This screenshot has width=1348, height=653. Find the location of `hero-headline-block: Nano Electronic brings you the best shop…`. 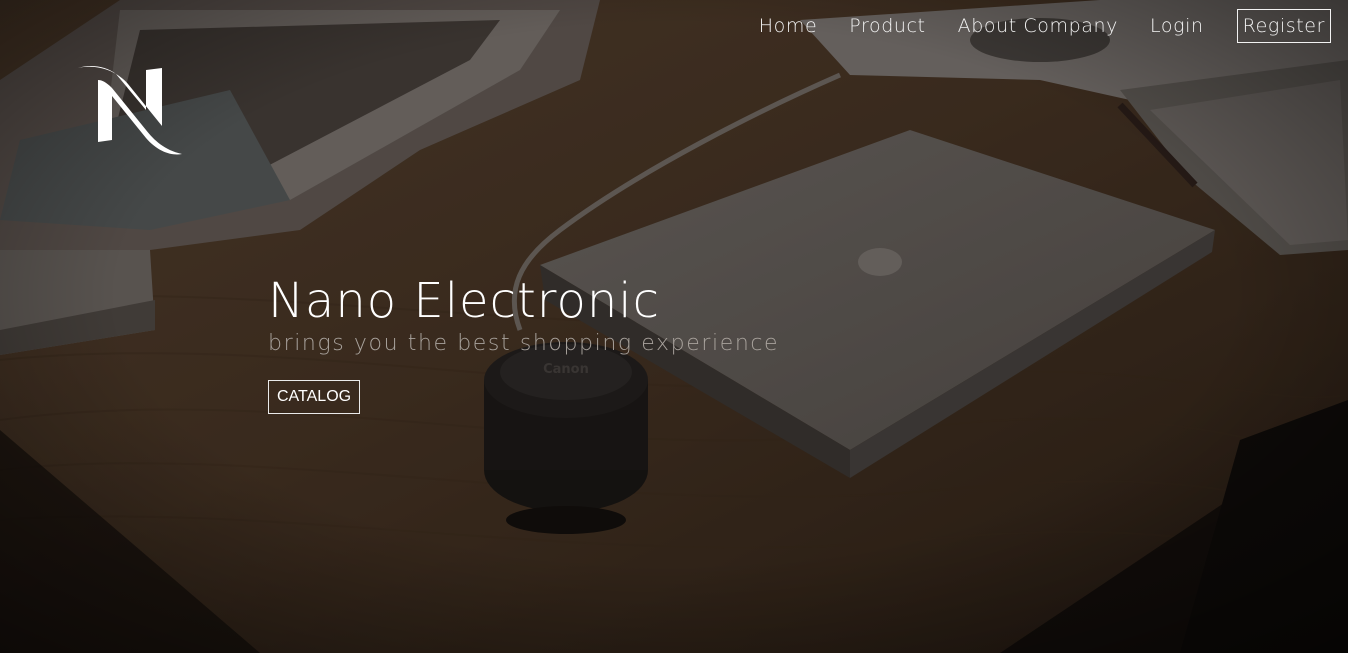

hero-headline-block: Nano Electronic brings you the best shop… is located at coordinates (523, 343).